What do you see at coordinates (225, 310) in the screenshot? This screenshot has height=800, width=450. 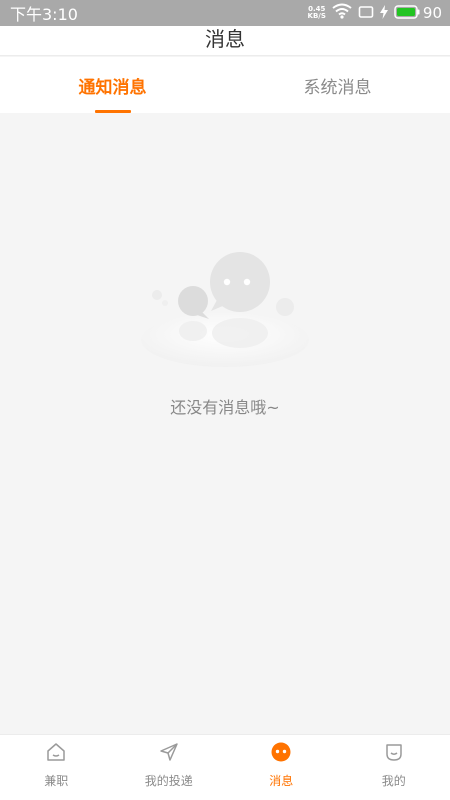 I see `chat-bubbles-illustration` at bounding box center [225, 310].